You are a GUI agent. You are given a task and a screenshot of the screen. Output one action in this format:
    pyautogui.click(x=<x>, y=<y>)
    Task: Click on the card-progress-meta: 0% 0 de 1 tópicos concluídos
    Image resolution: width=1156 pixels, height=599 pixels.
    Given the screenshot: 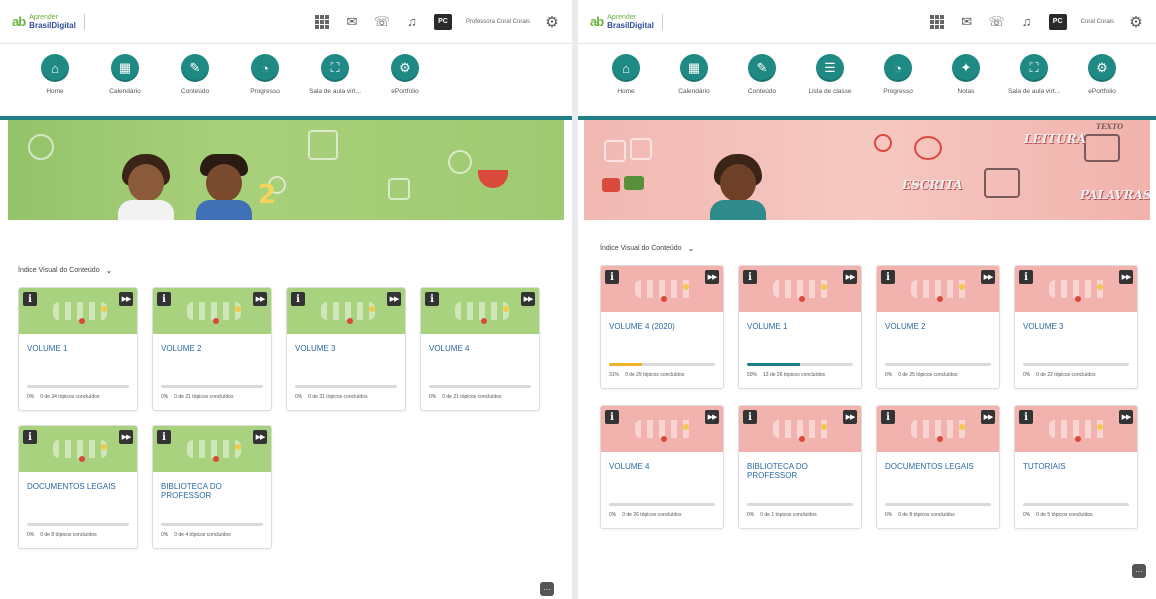 What is the action you would take?
    pyautogui.click(x=782, y=515)
    